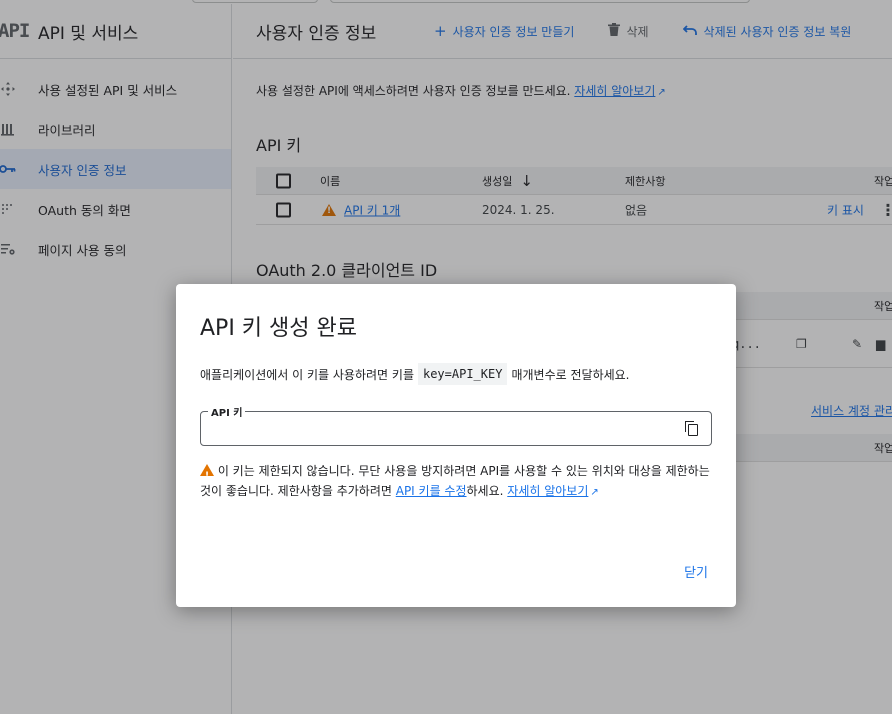 Image resolution: width=892 pixels, height=714 pixels. I want to click on dialog-title: API 키 생성 완료, so click(278, 328).